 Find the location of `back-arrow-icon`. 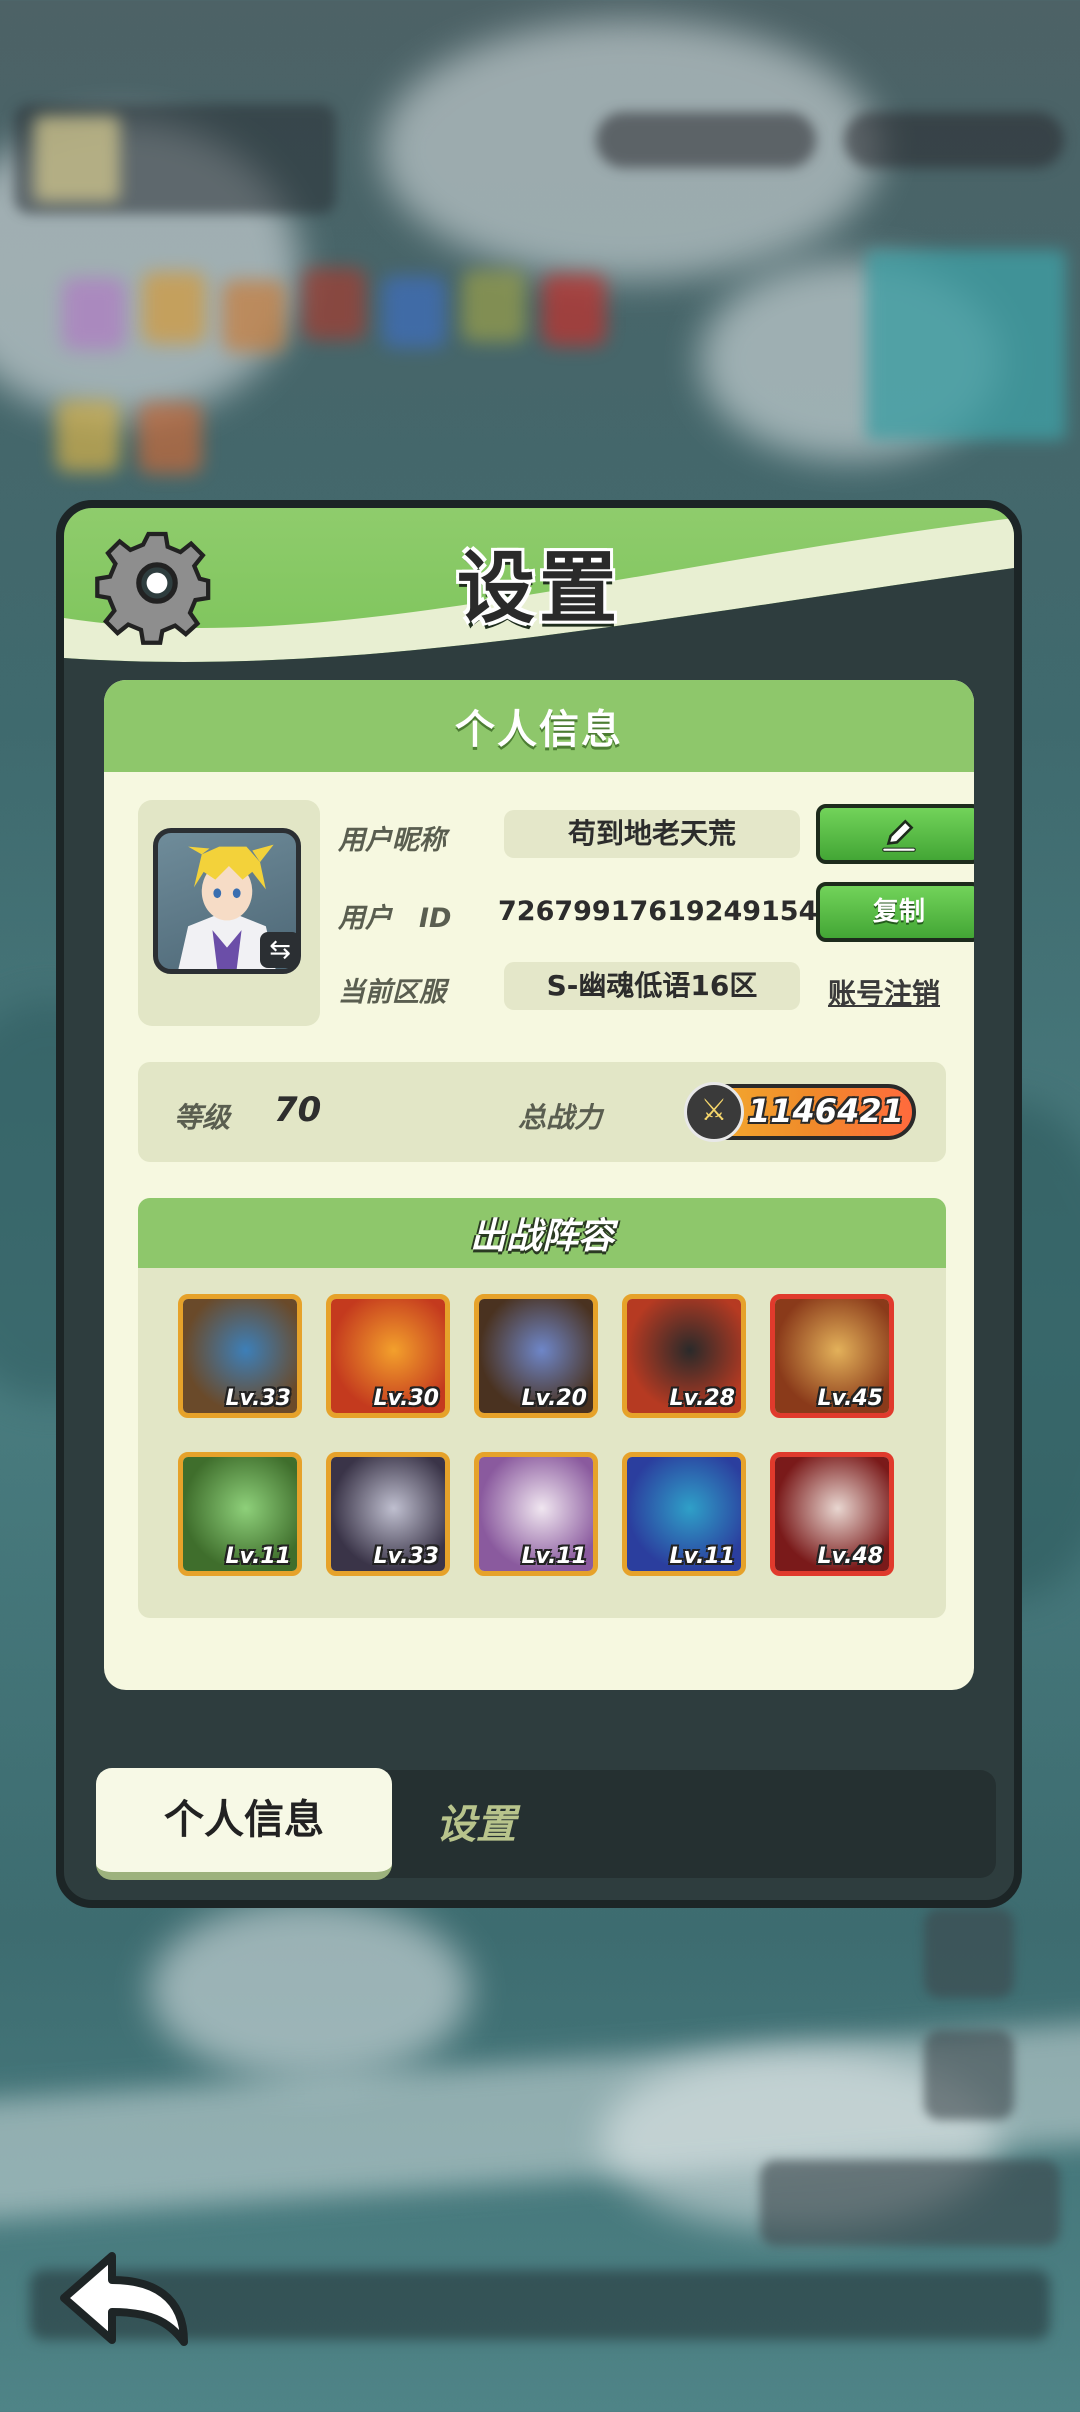

back-arrow-icon is located at coordinates (124, 2301).